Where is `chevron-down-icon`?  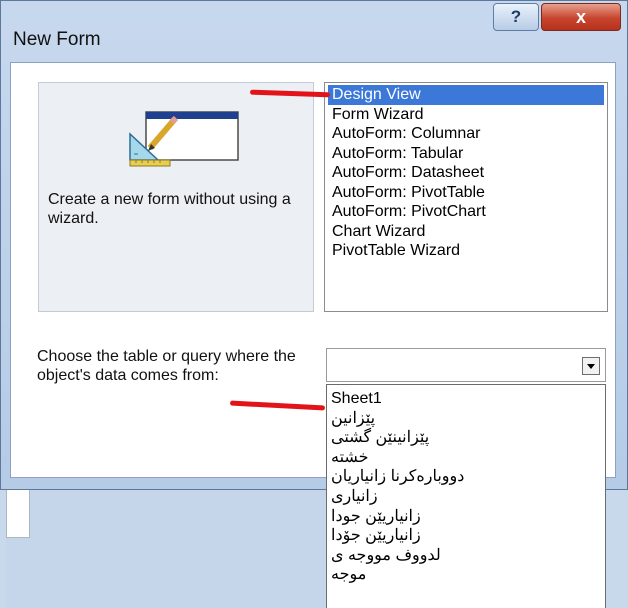
chevron-down-icon is located at coordinates (591, 366).